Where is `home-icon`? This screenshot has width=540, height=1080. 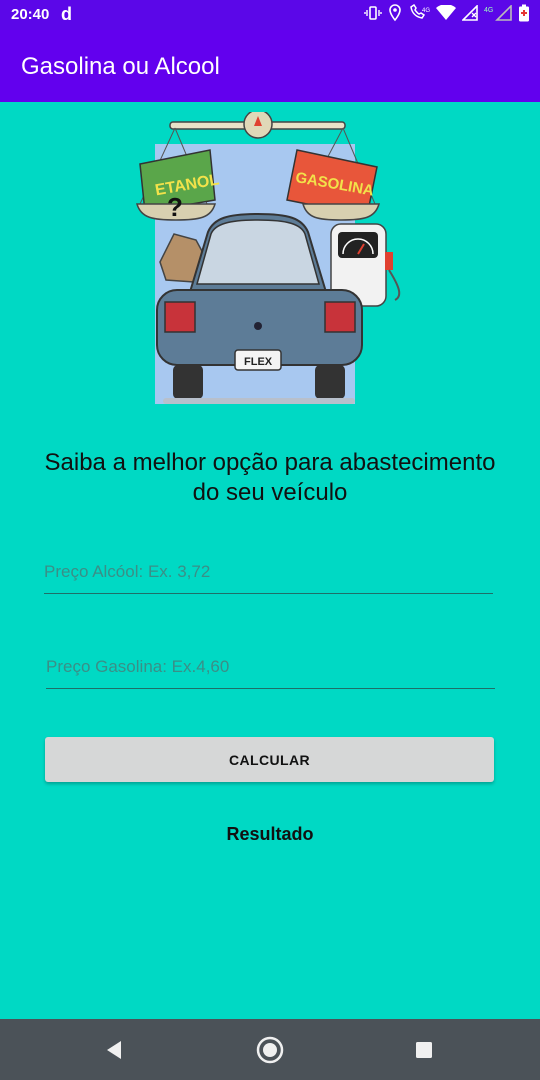 home-icon is located at coordinates (270, 1049).